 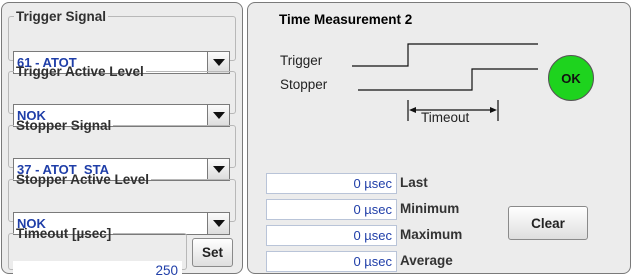 I want to click on stopper-active-level-group: Stopper Active Level NOK, so click(x=122, y=203).